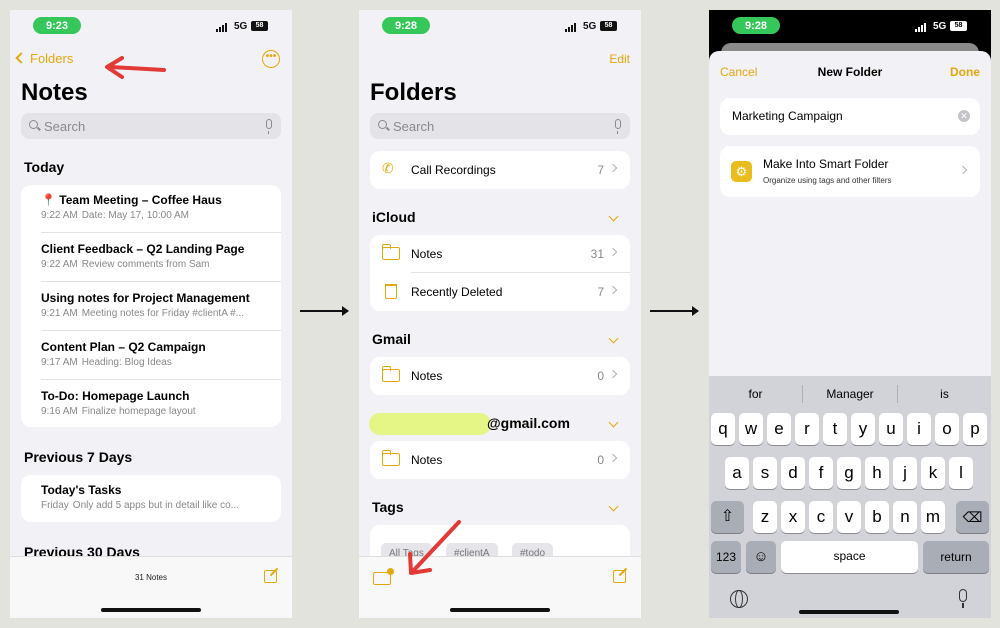 The image size is (1000, 628). Describe the element at coordinates (807, 429) in the screenshot. I see `key-r: r` at that location.